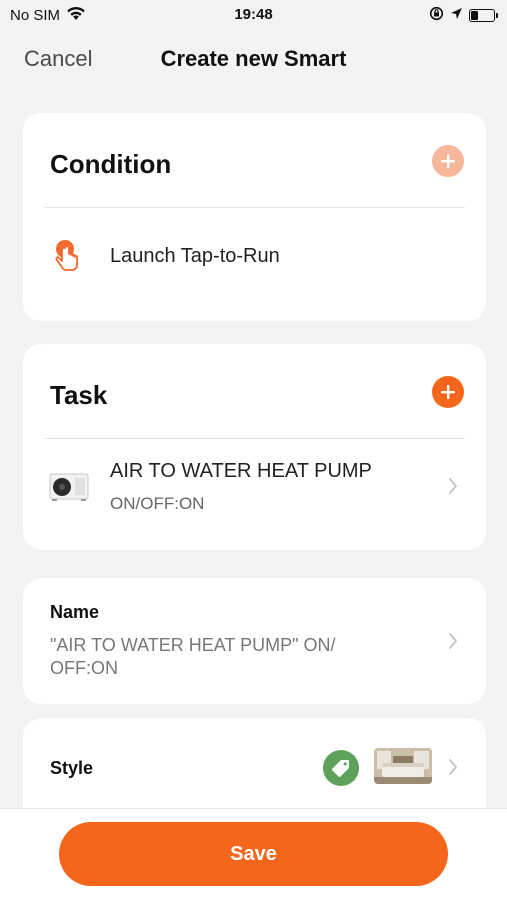 The image size is (507, 900). Describe the element at coordinates (436, 15) in the screenshot. I see `rotation-lock-icon` at that location.